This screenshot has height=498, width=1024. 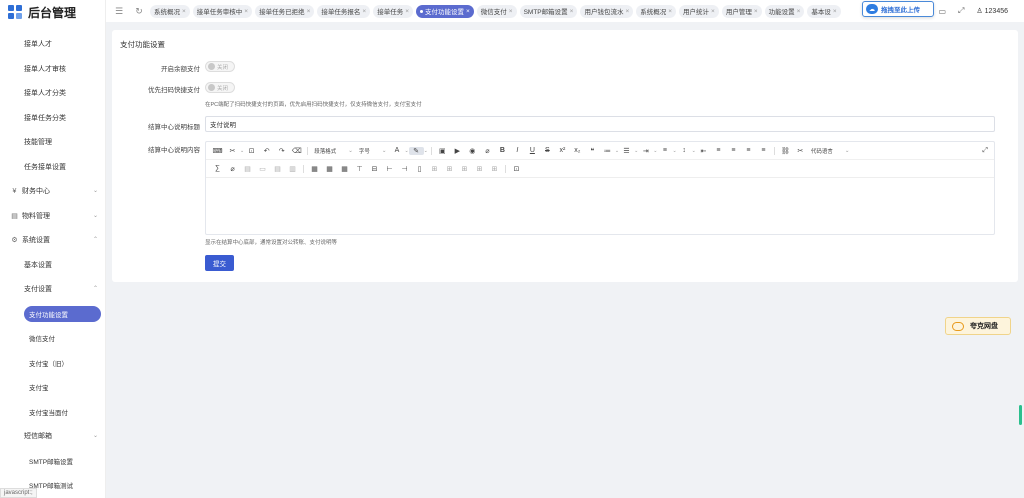 I want to click on select-all-icon: ⊡, so click(x=251, y=151).